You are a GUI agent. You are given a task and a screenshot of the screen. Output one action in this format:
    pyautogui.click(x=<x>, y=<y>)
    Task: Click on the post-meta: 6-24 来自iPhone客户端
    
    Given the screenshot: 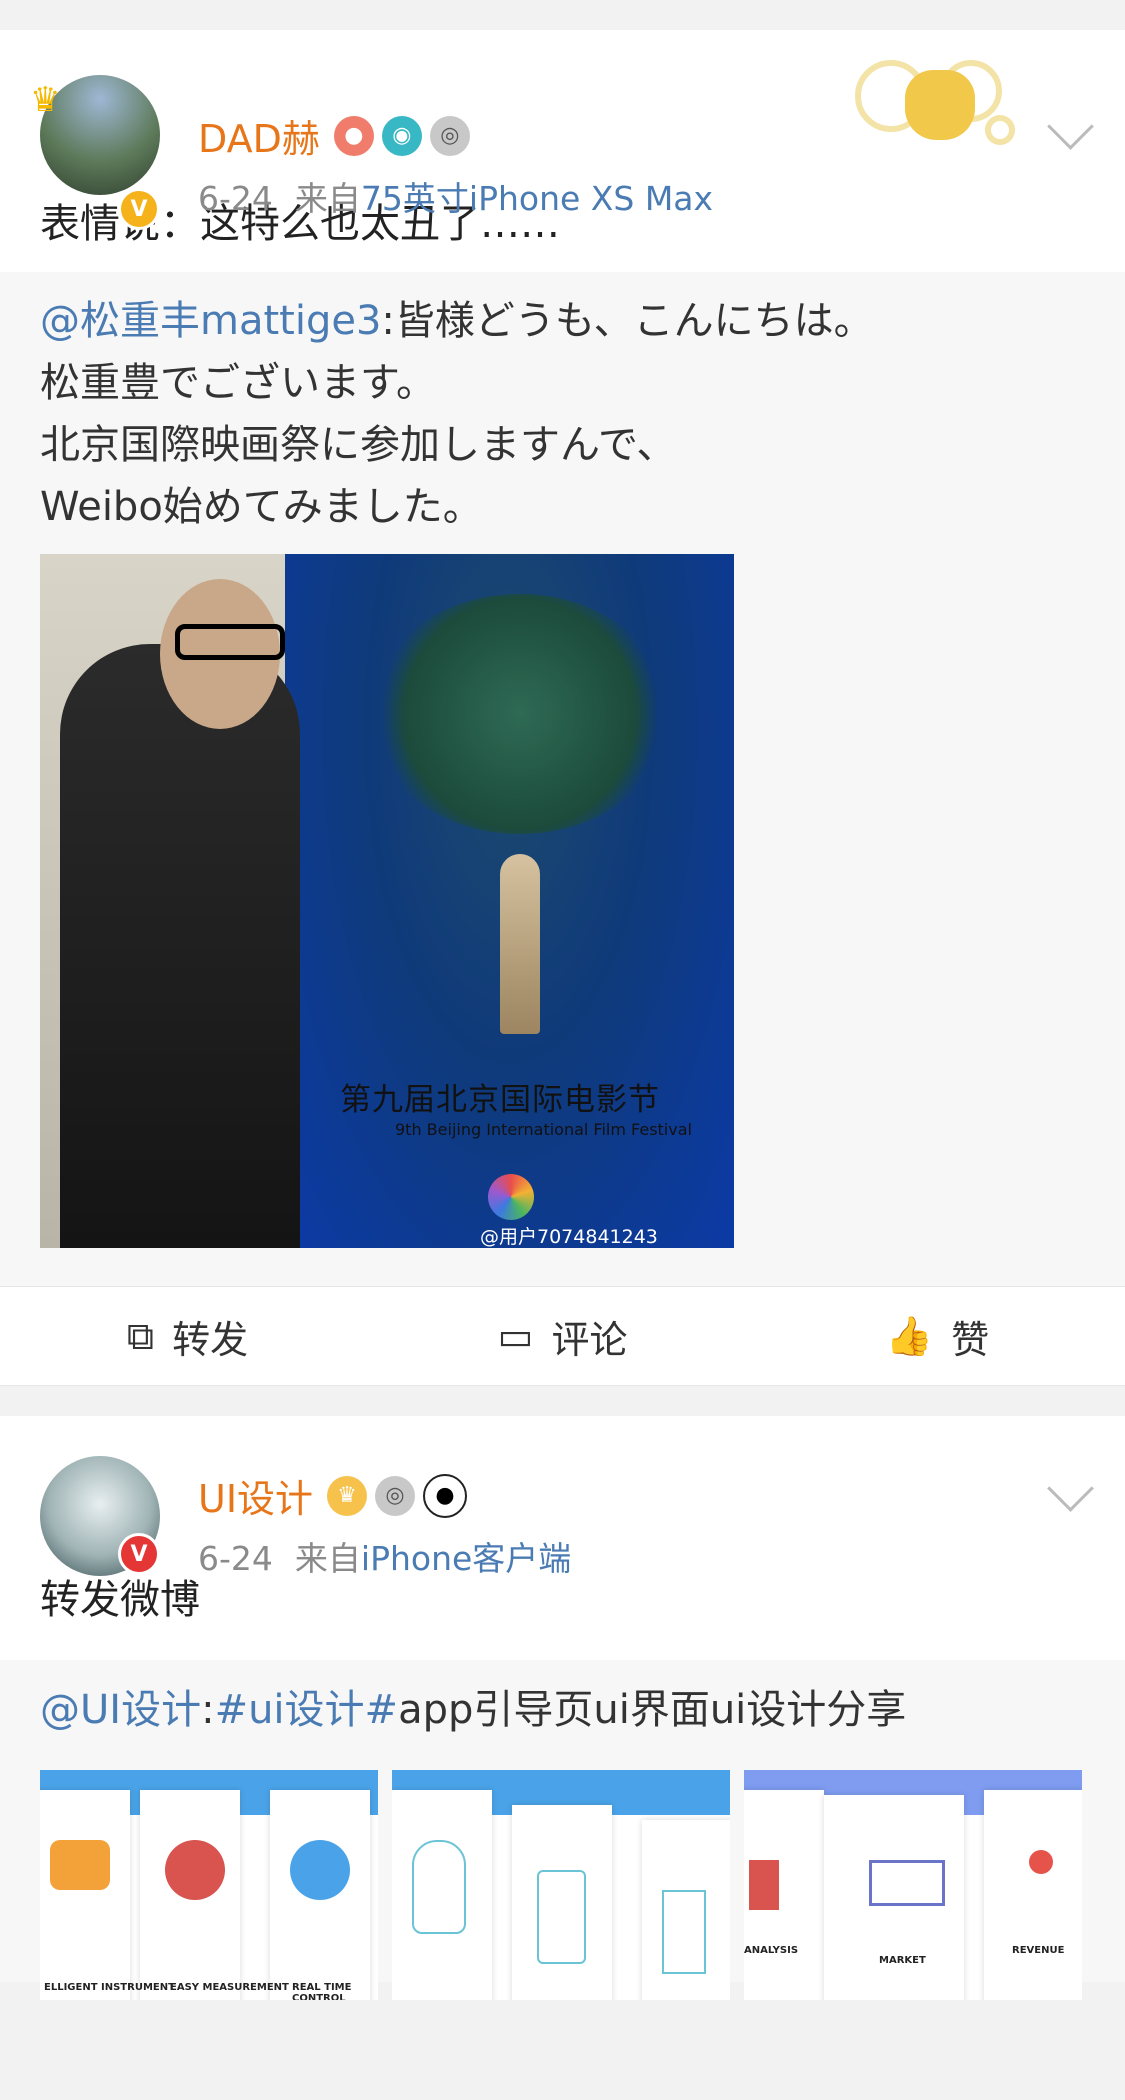 What is the action you would take?
    pyautogui.click(x=384, y=1556)
    